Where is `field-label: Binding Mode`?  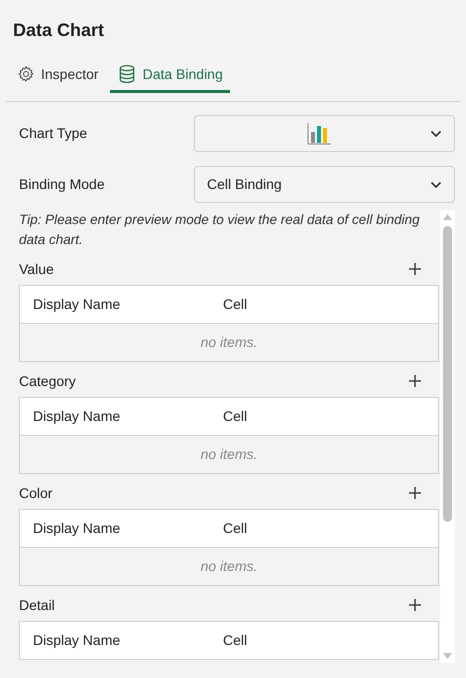 field-label: Binding Mode is located at coordinates (62, 184).